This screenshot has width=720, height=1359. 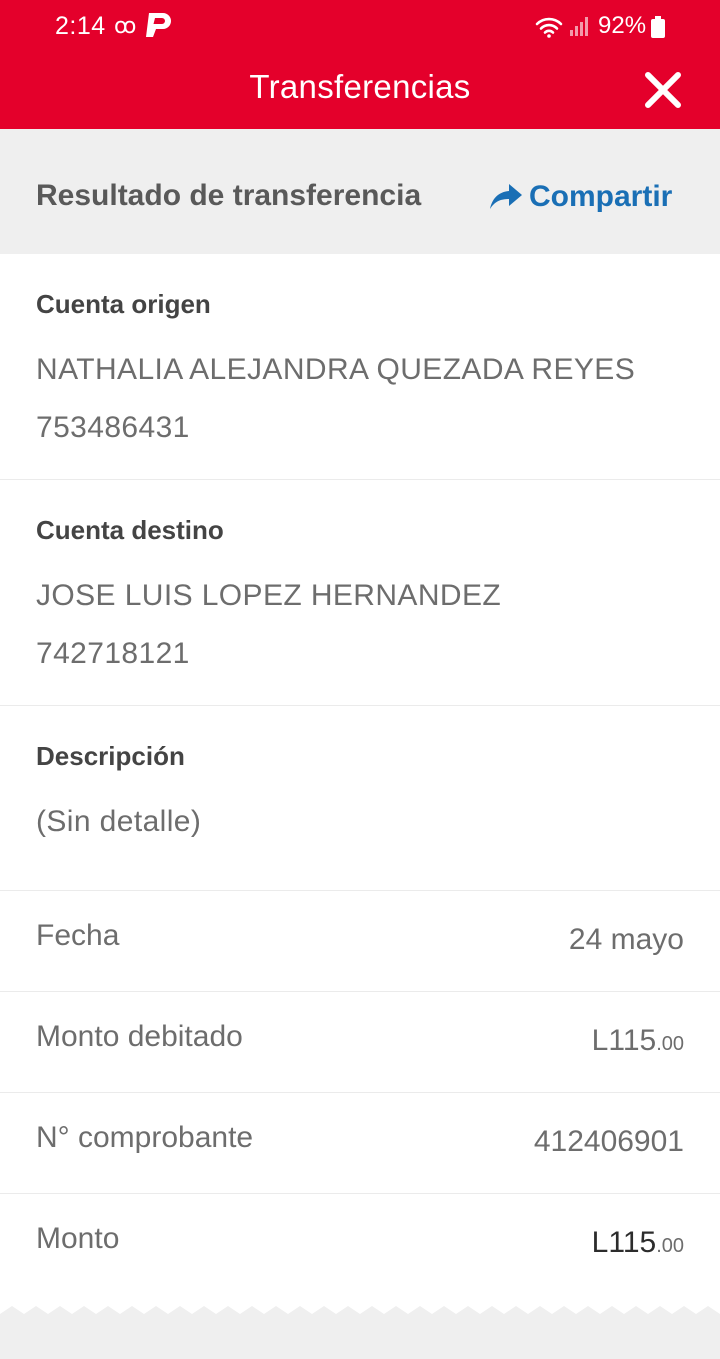 I want to click on debited-amount-label: Monto debitado, so click(x=139, y=1036).